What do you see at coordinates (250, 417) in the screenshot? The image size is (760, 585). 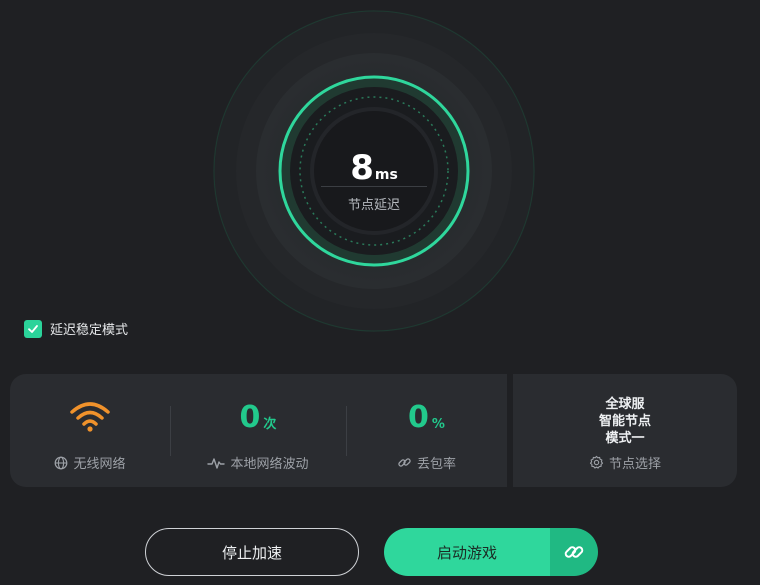 I see `jitter-value: 0` at bounding box center [250, 417].